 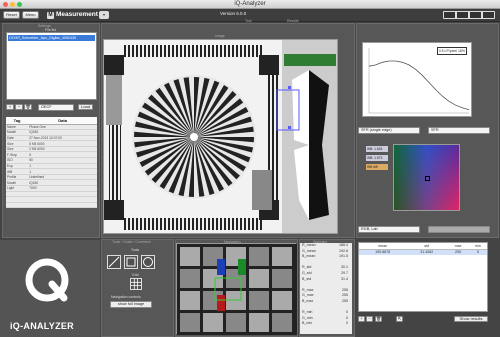 What do you see at coordinates (77, 14) in the screenshot?
I see `mode-label: Measurement` at bounding box center [77, 14].